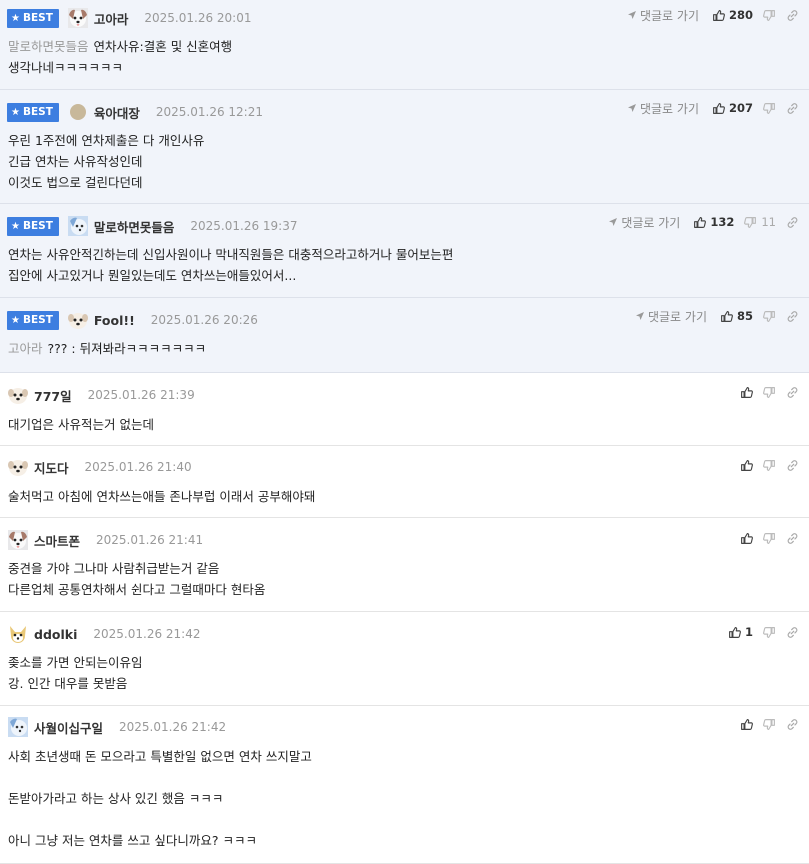 The image size is (809, 864). Describe the element at coordinates (736, 316) in the screenshot. I see `upvote-button: 85` at that location.